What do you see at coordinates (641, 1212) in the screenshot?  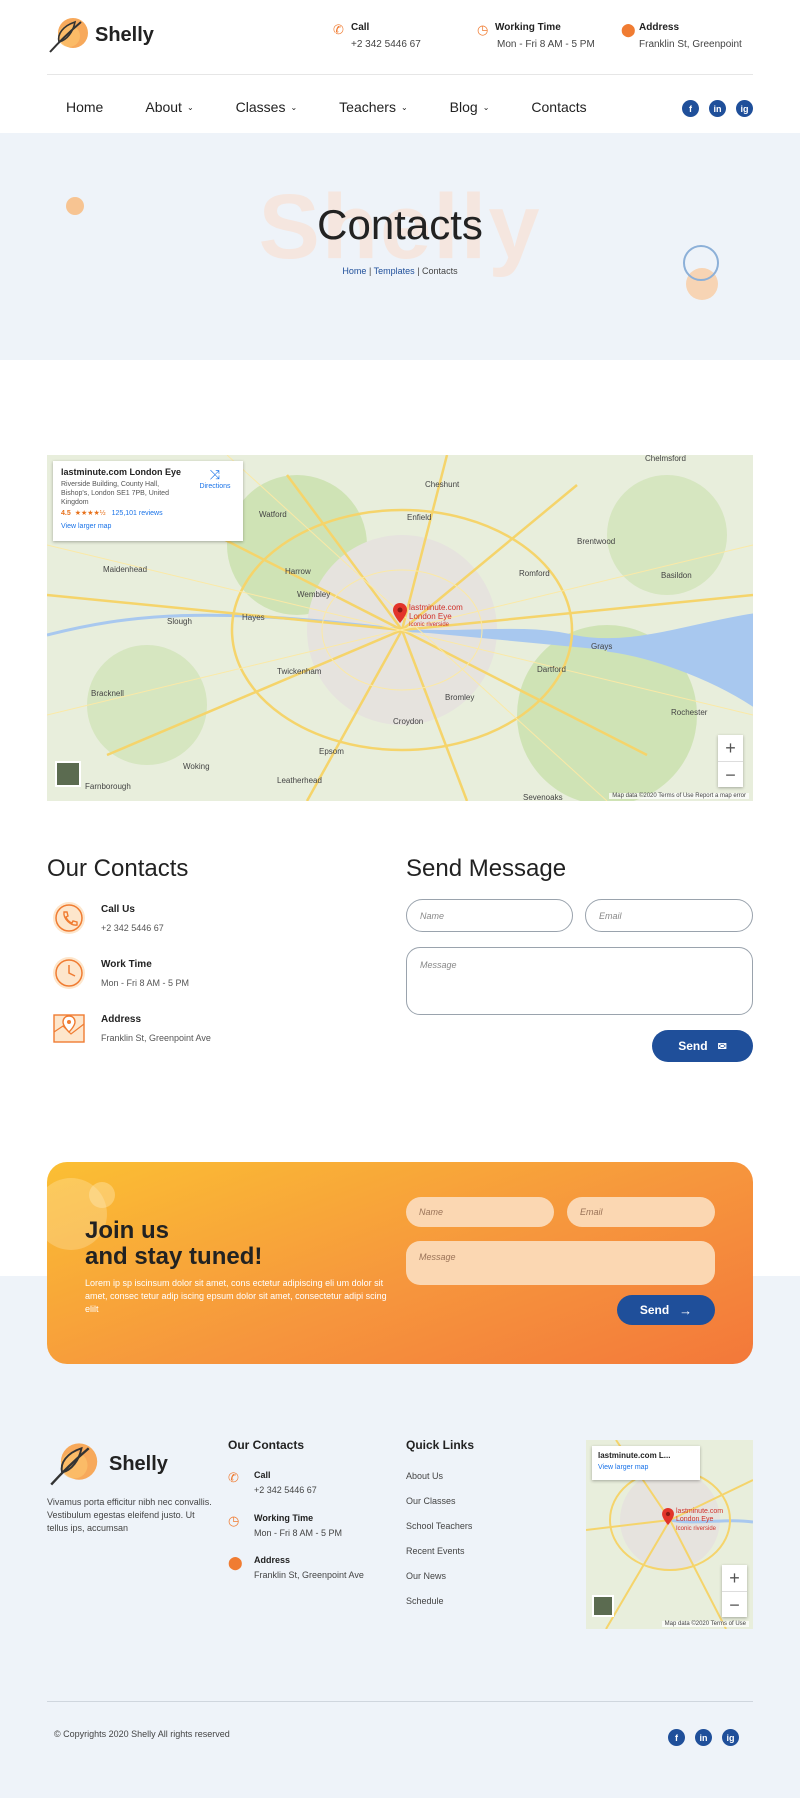 I see `newsletter-email-input: Email` at bounding box center [641, 1212].